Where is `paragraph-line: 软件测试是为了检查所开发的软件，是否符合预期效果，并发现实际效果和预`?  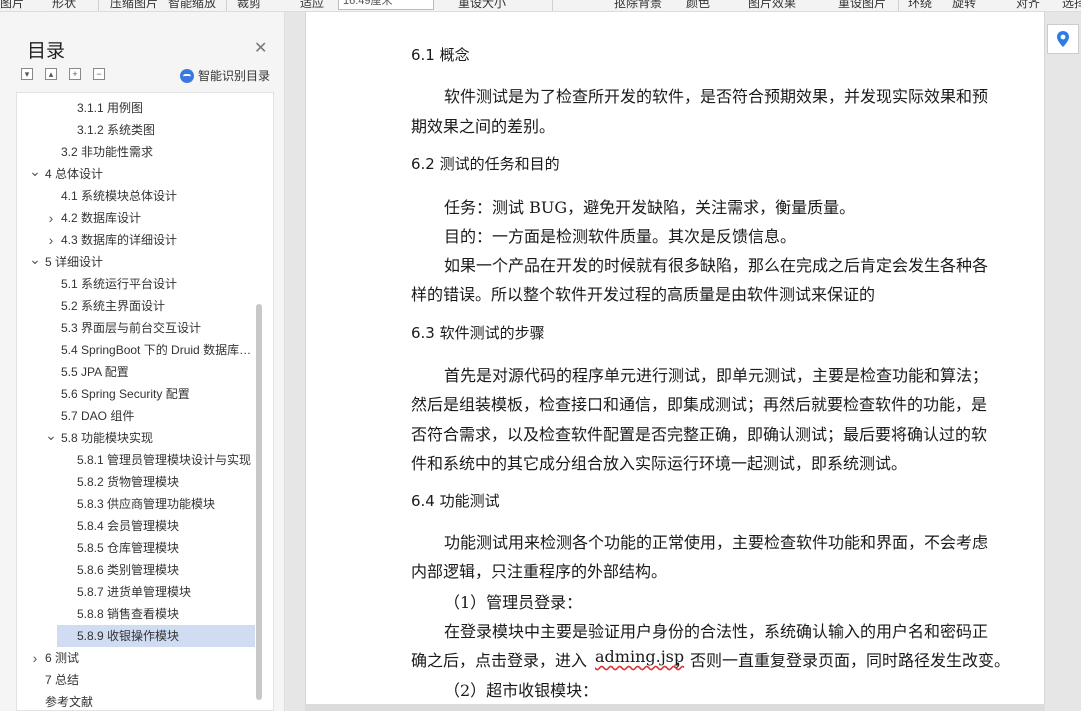
paragraph-line: 软件测试是为了检查所开发的软件，是否符合预期效果，并发现实际效果和预 is located at coordinates (716, 96).